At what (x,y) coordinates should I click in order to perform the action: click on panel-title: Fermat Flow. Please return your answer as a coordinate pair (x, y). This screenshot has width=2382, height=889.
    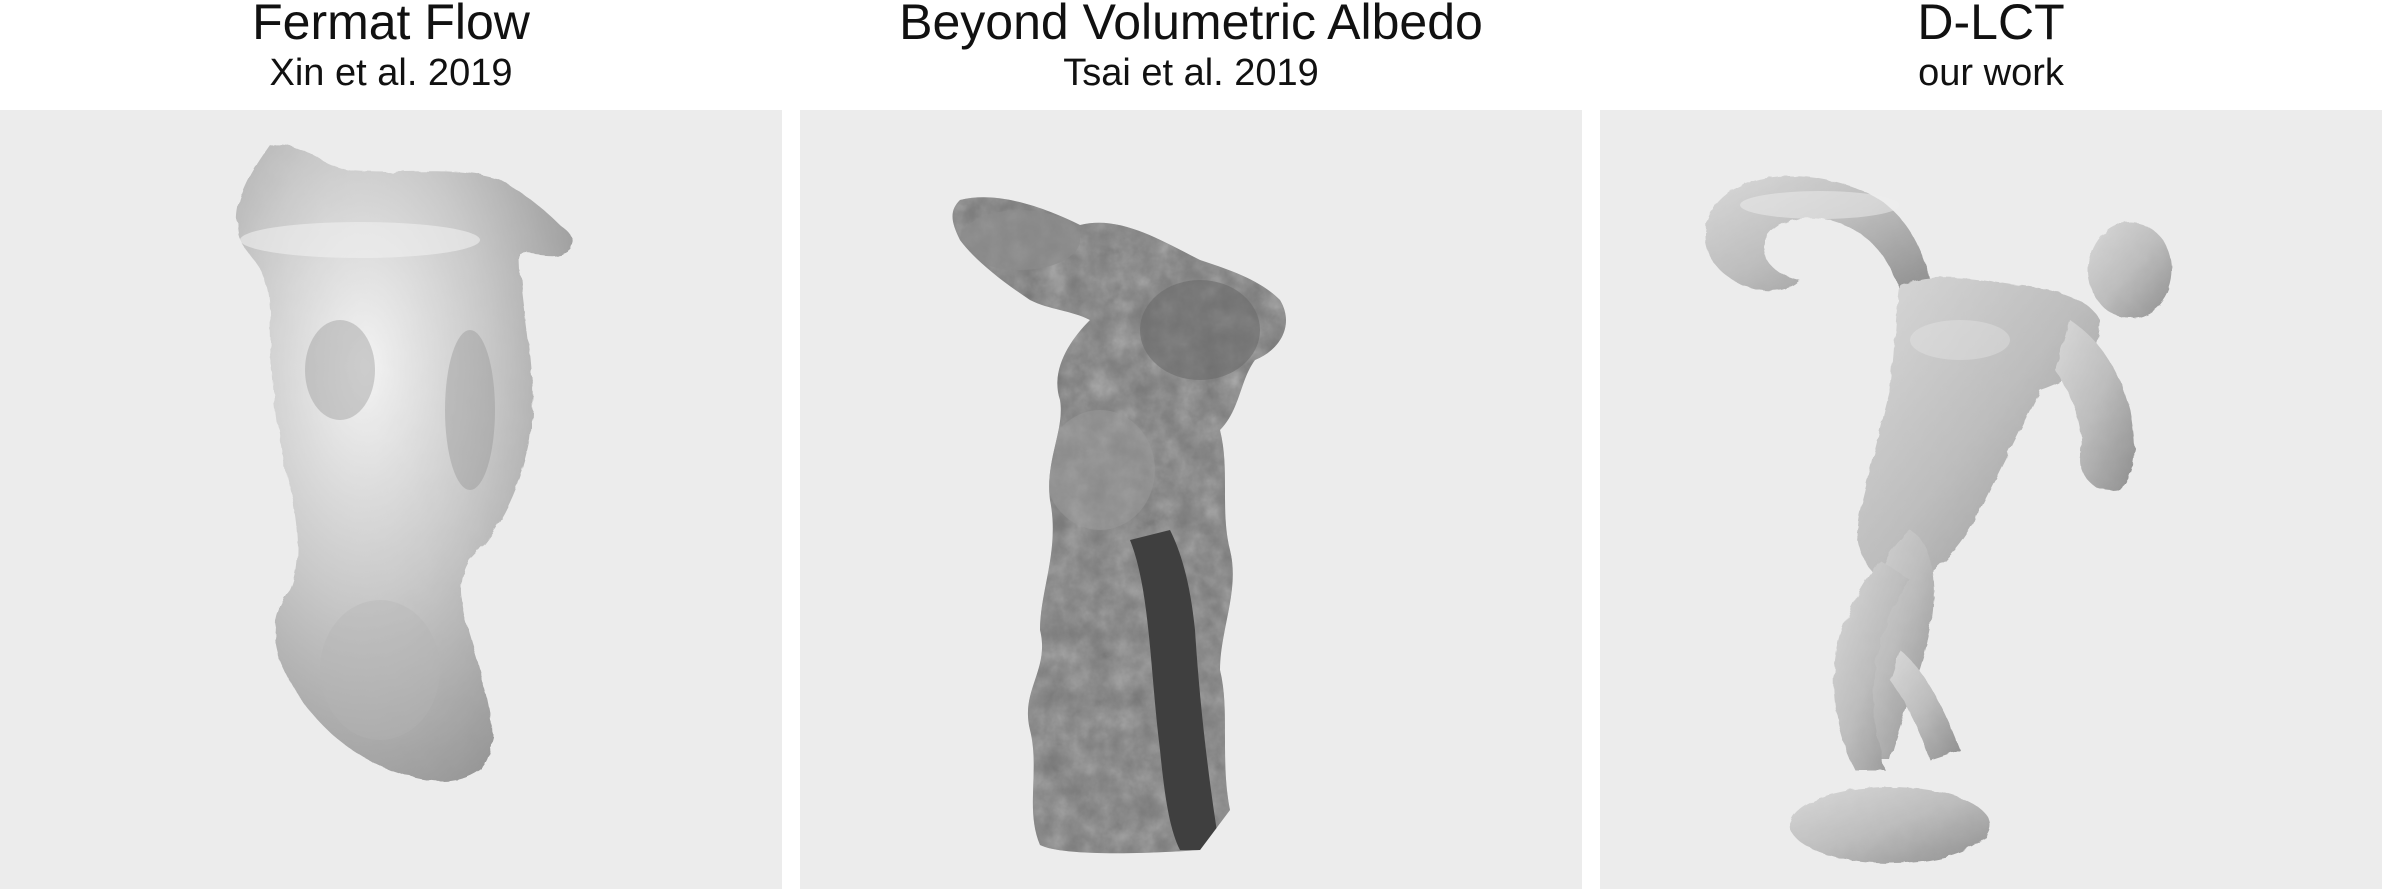
    Looking at the image, I should click on (391, 25).